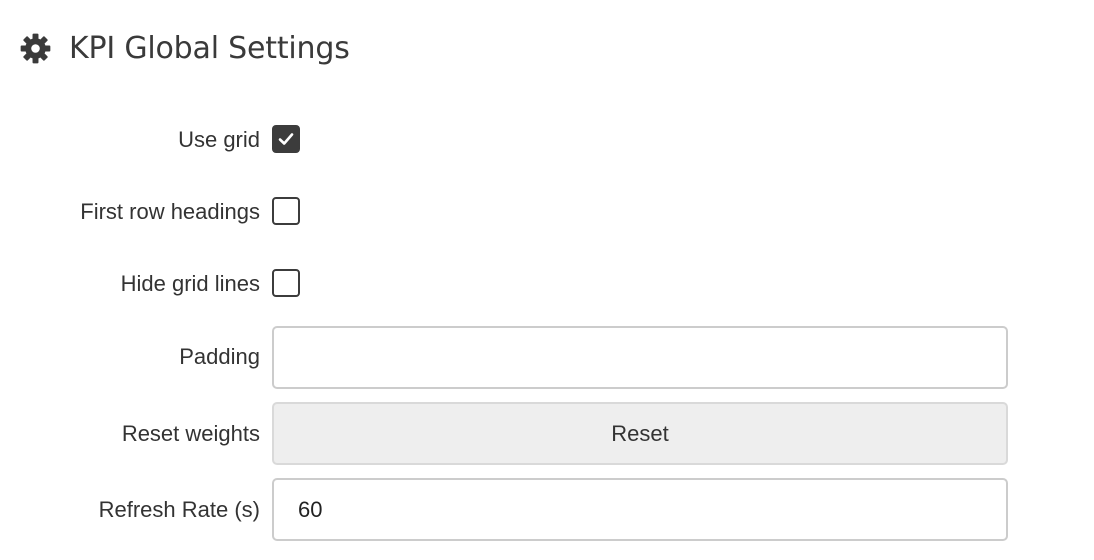  I want to click on checkmark-icon, so click(286, 139).